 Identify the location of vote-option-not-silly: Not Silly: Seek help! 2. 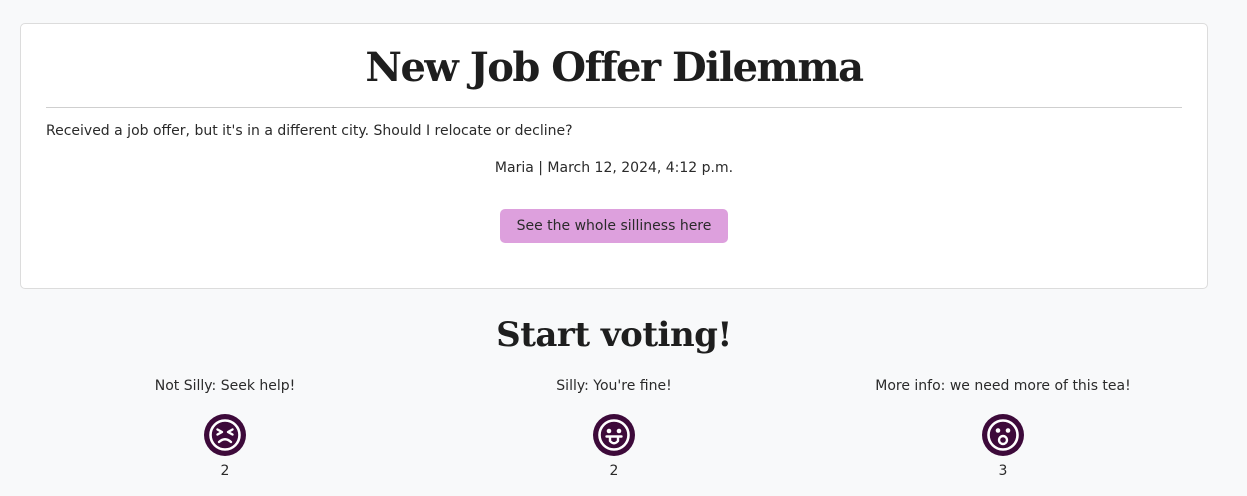
(225, 428).